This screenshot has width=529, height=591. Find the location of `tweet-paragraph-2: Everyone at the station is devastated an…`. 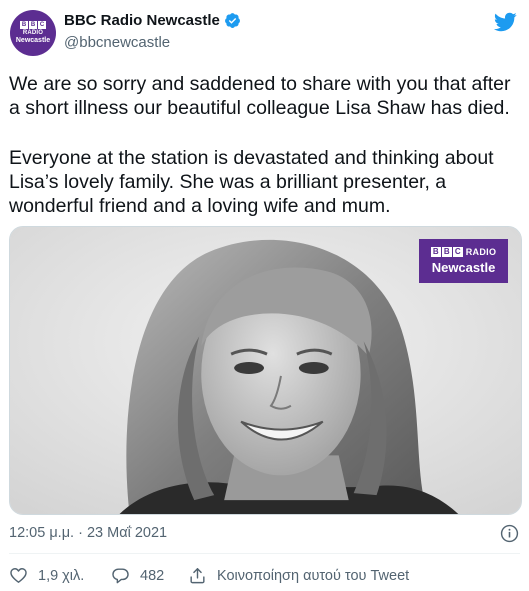

tweet-paragraph-2: Everyone at the station is devastated an… is located at coordinates (251, 182).